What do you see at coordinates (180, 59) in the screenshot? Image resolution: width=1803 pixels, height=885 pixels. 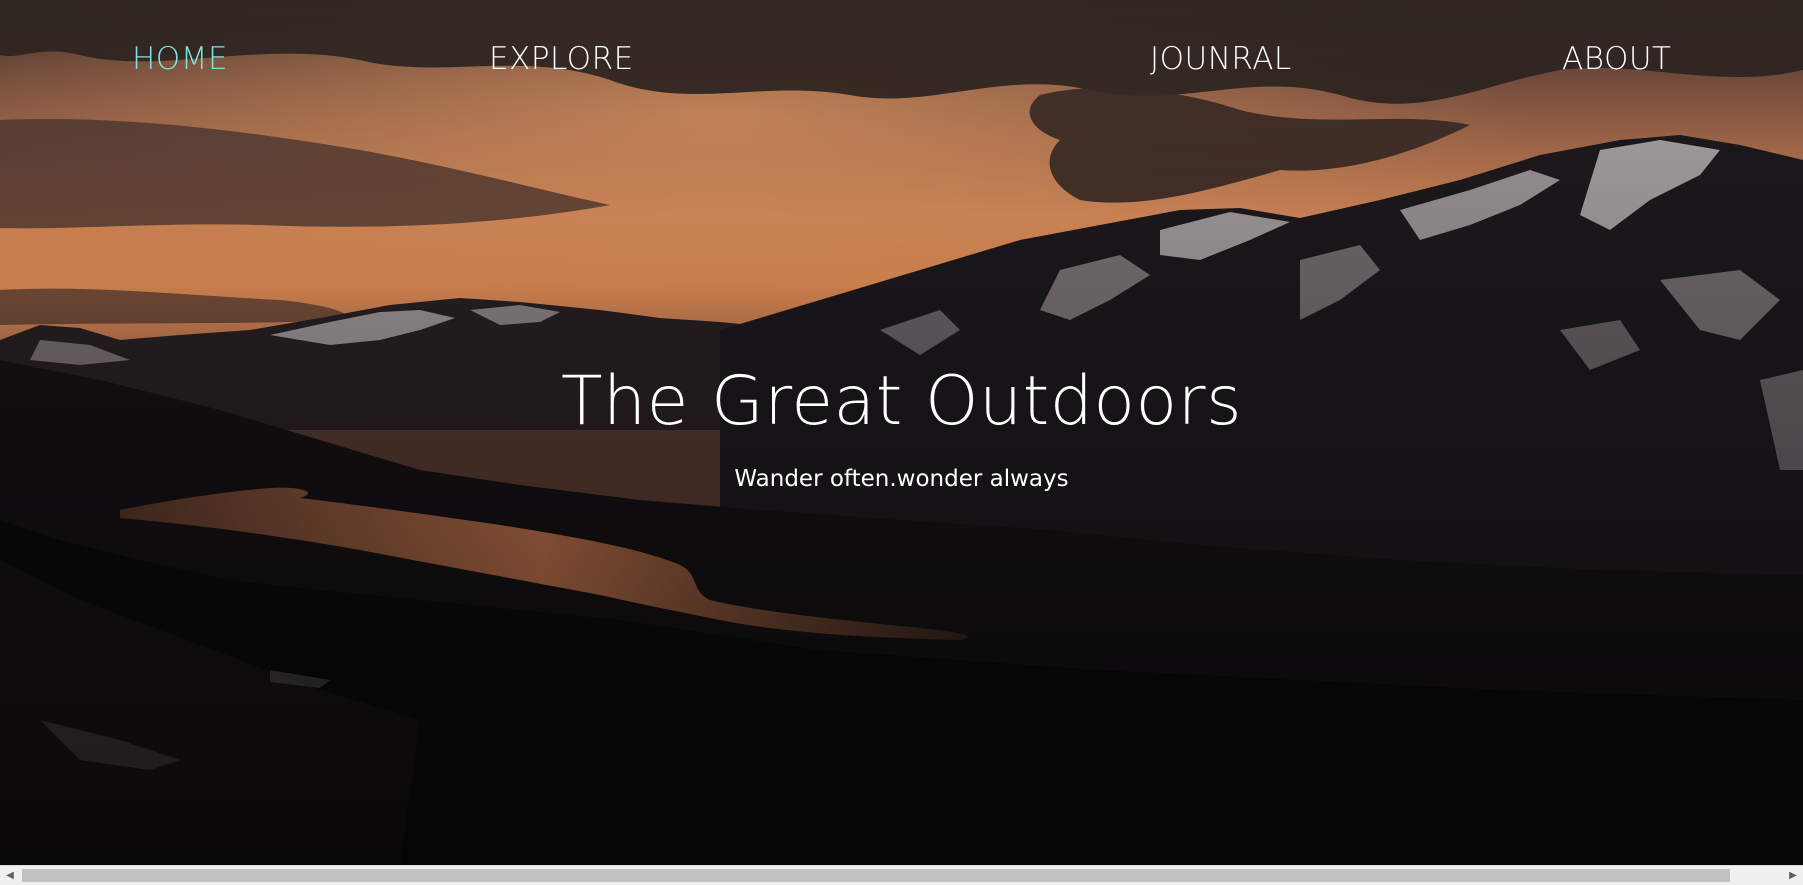 I see `nav-item-home: HOME` at bounding box center [180, 59].